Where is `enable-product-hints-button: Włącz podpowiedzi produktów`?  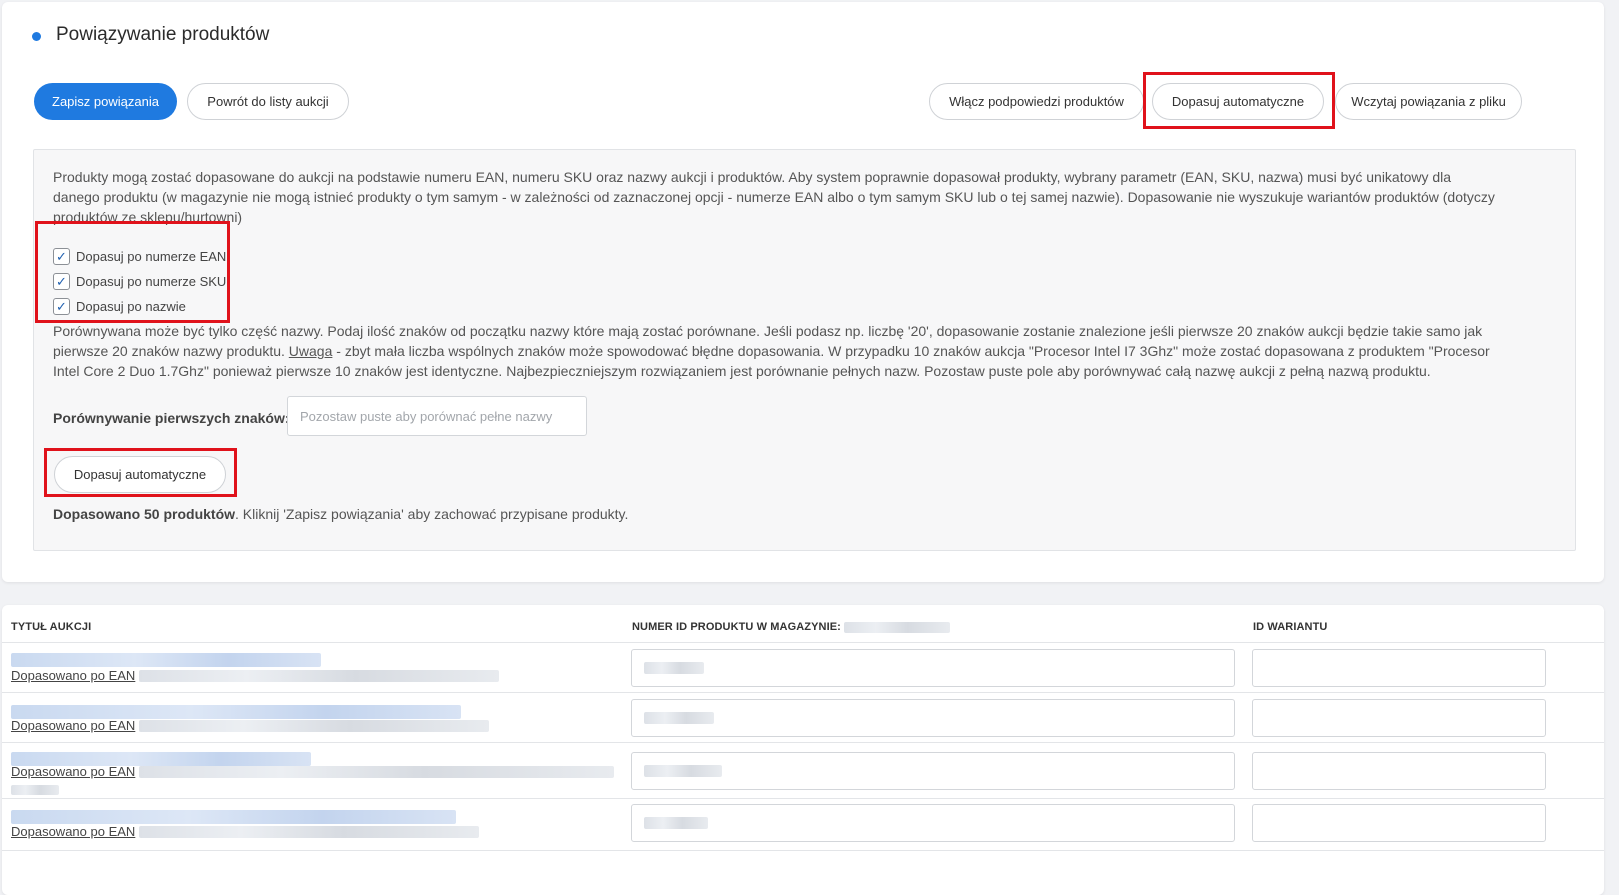
enable-product-hints-button: Włącz podpowiedzi produktów is located at coordinates (1036, 101).